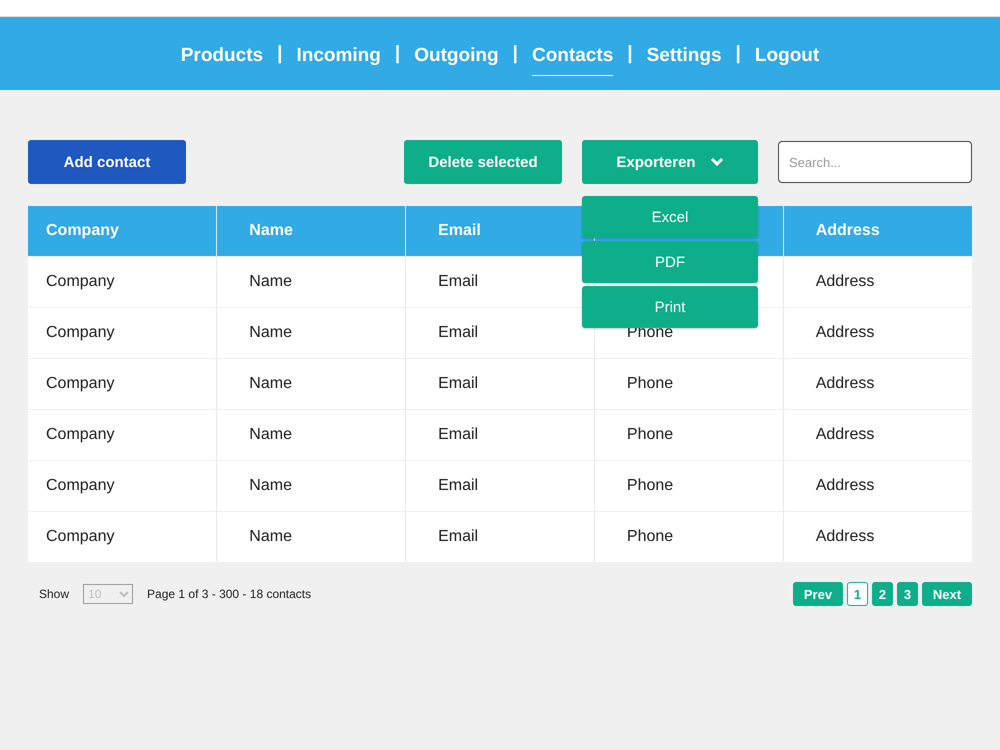  Describe the element at coordinates (311, 231) in the screenshot. I see `column-header: Name` at that location.